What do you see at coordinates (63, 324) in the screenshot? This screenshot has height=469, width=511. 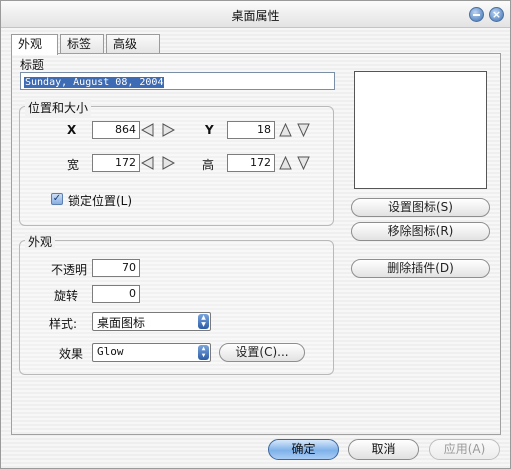 I see `style-label: 样式:` at bounding box center [63, 324].